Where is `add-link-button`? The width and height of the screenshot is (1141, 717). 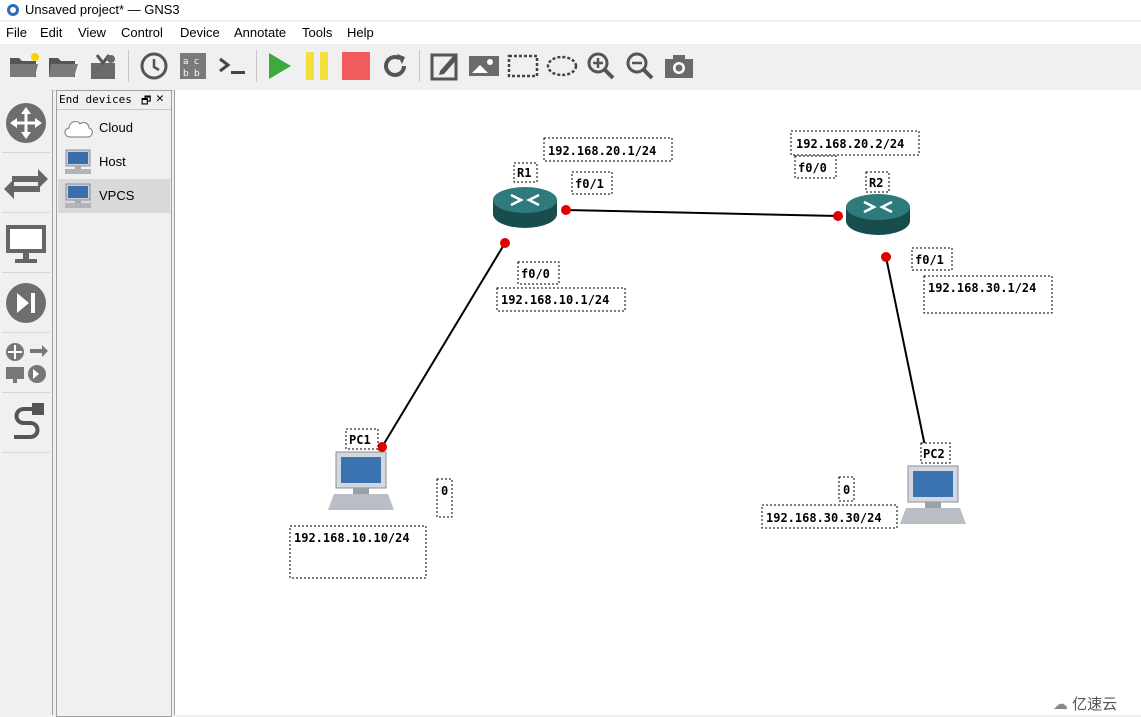 add-link-button is located at coordinates (26, 423).